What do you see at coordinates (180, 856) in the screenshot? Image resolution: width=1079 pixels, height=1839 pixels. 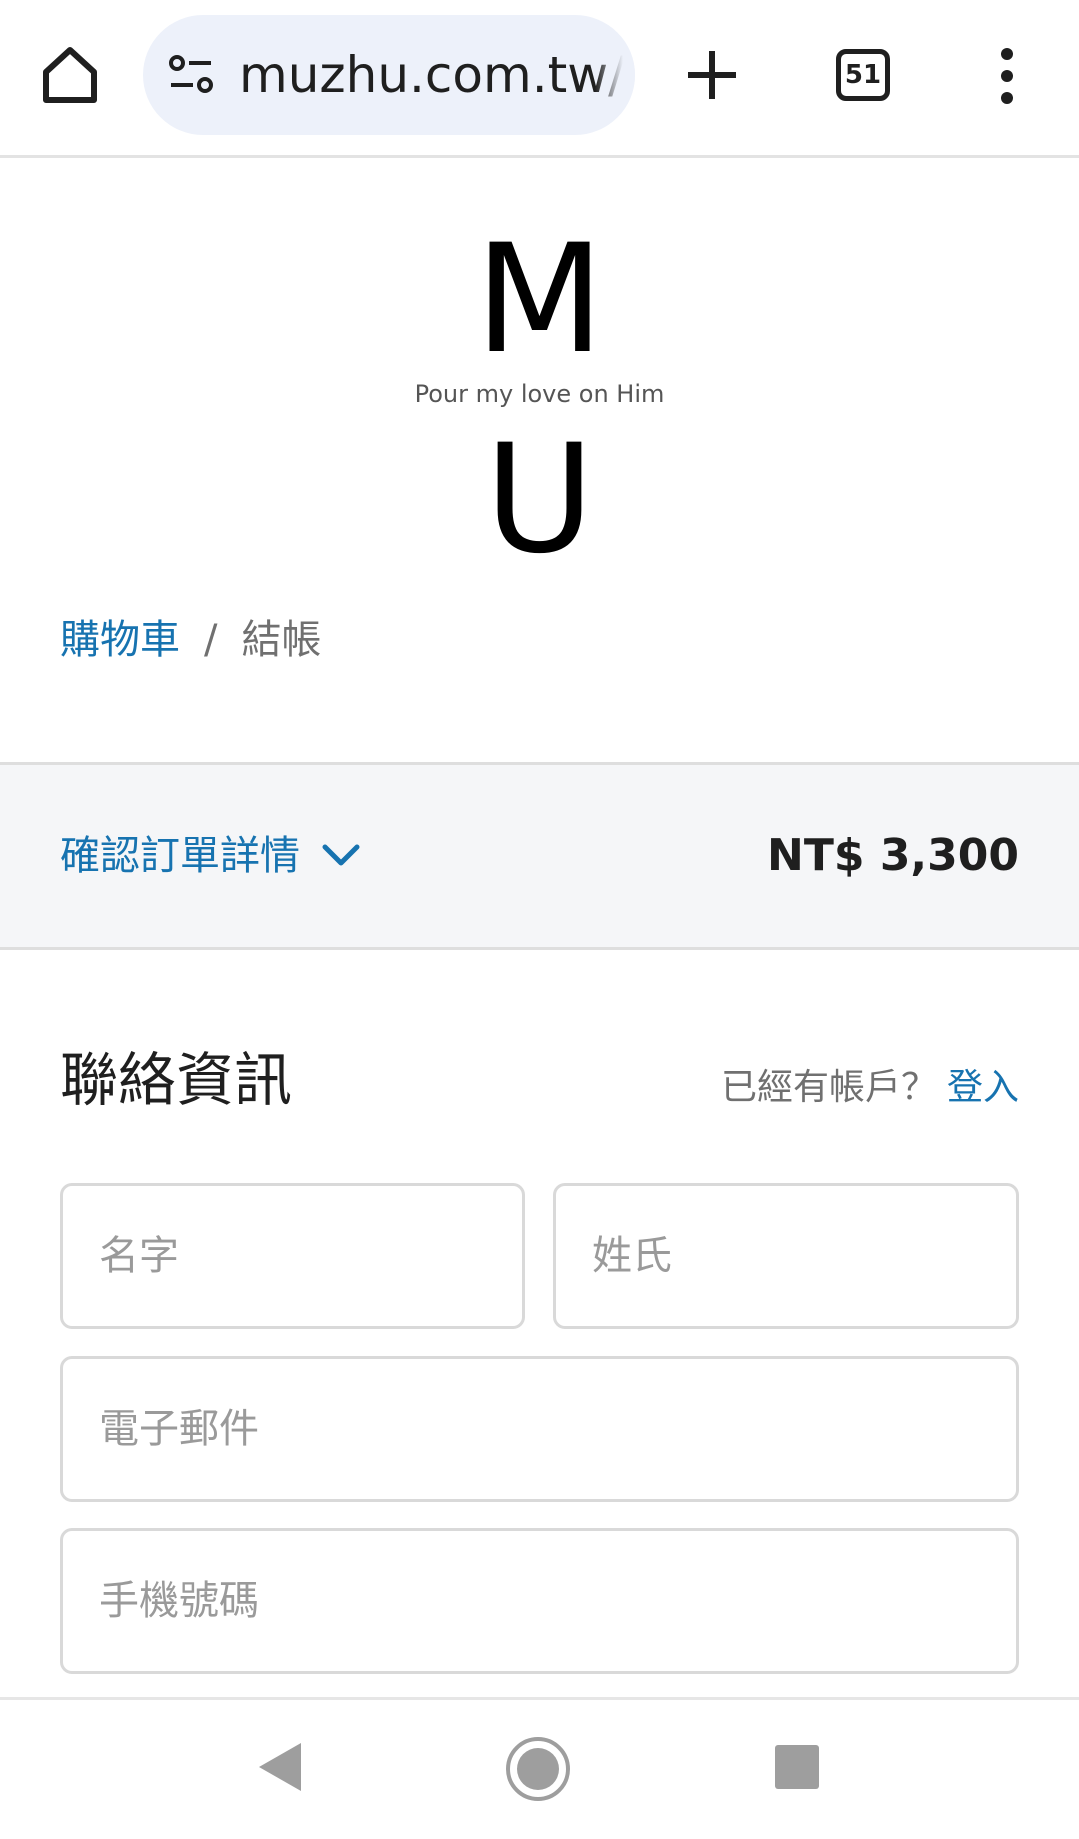 I see `order-summary-toggle: 確認訂單詳情` at bounding box center [180, 856].